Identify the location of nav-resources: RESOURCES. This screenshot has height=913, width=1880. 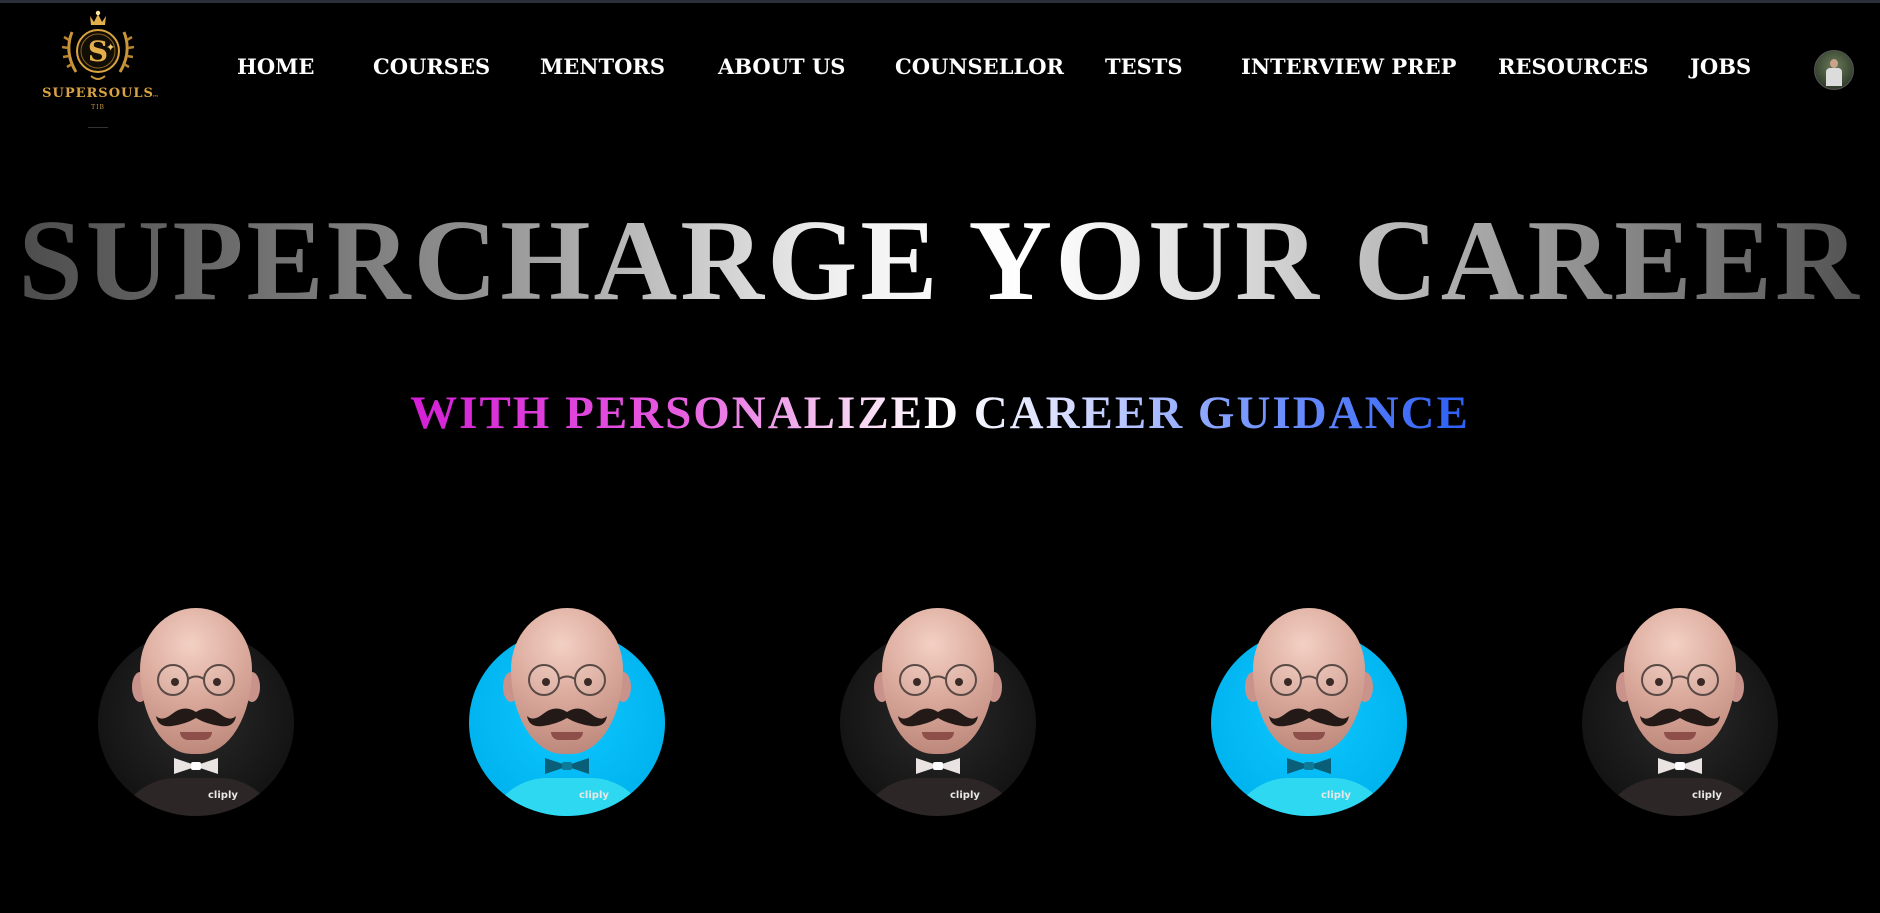
(1573, 66).